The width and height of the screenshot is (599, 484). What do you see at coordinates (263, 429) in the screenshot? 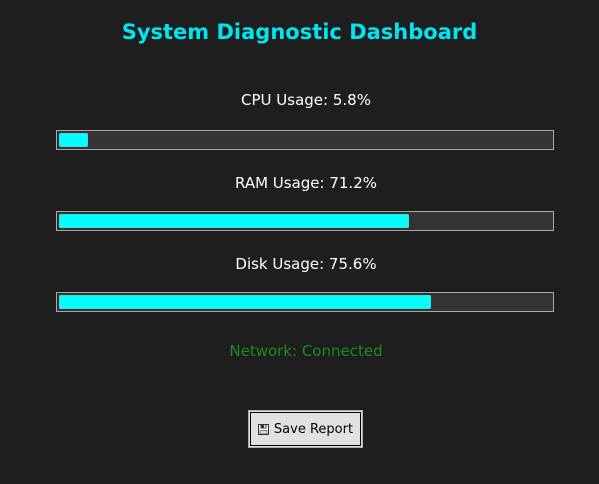
I see `floppy-disk-icon` at bounding box center [263, 429].